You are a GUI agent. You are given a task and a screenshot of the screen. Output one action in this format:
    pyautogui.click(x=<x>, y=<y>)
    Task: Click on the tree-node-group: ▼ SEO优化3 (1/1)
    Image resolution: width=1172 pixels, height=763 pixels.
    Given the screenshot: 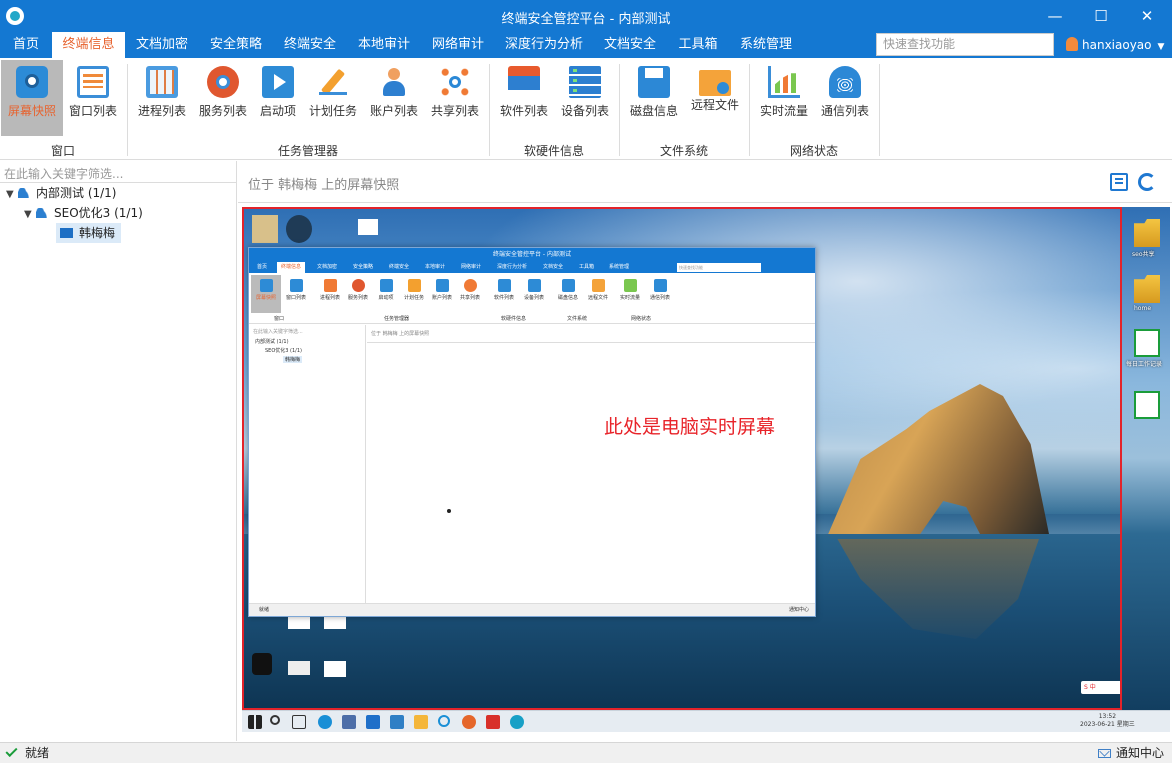 What is the action you would take?
    pyautogui.click(x=83, y=213)
    